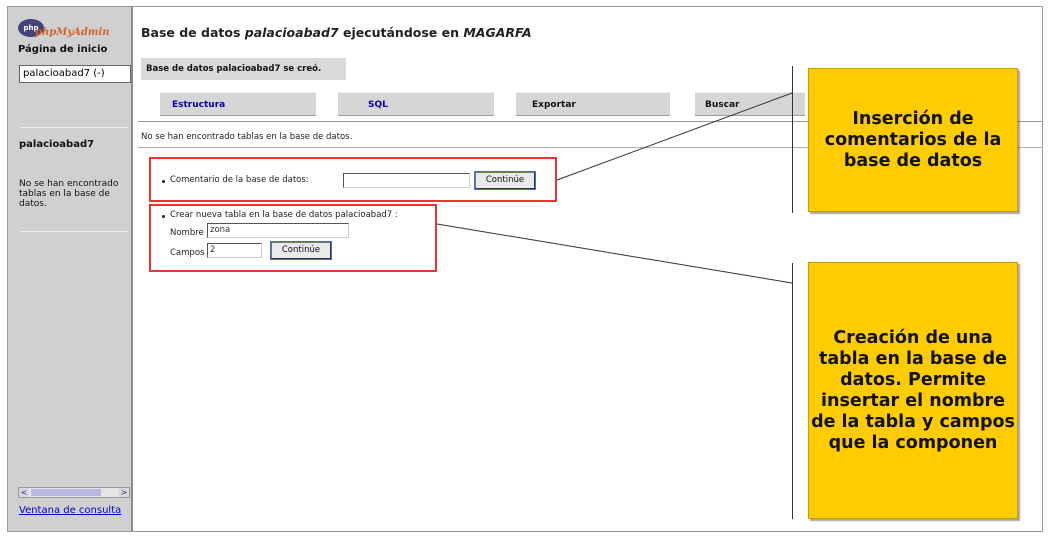 Image resolution: width=1050 pixels, height=537 pixels. I want to click on sidebar-db-name: palacioabad7, so click(56, 144).